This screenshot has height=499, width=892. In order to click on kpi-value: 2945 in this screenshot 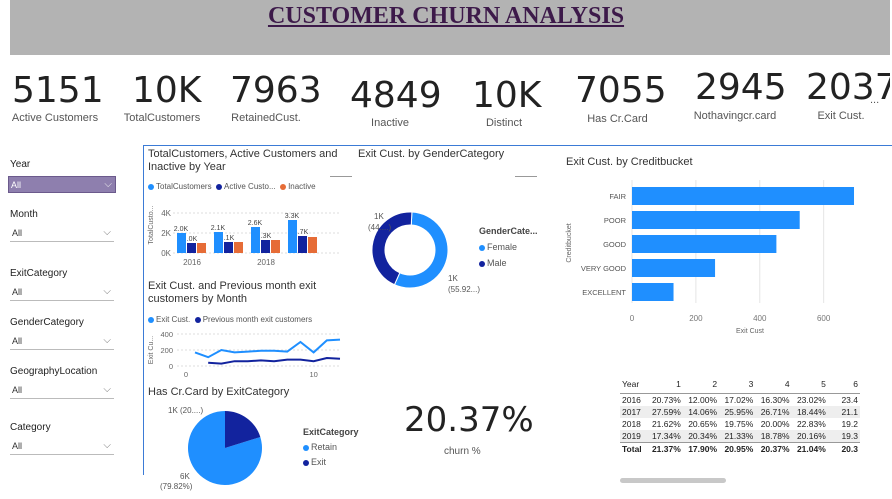, I will do `click(741, 87)`.